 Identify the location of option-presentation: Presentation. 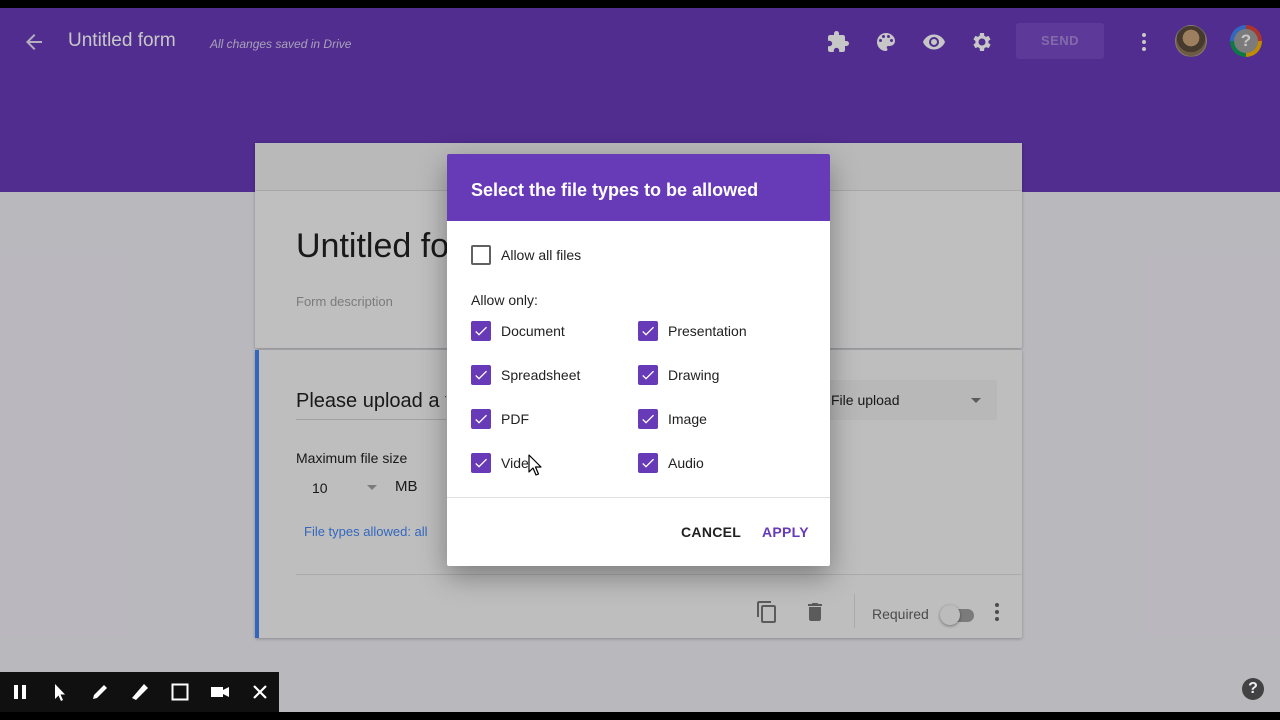
(703, 332).